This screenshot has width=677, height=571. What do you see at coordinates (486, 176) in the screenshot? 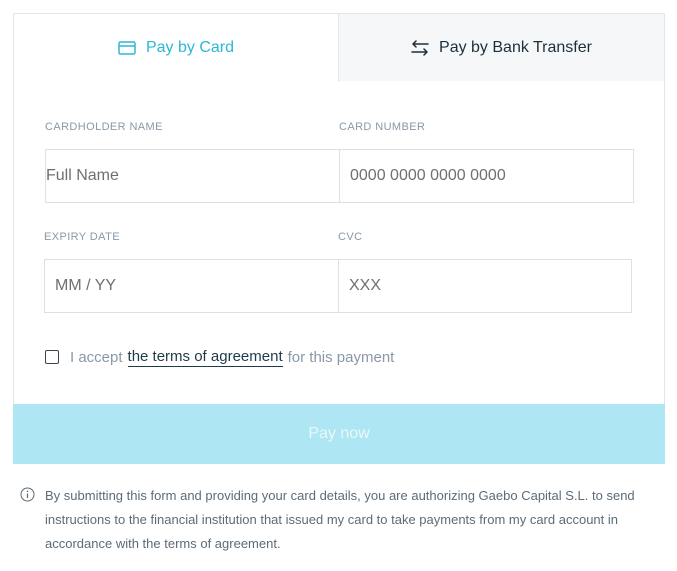
I see `card-number-input` at bounding box center [486, 176].